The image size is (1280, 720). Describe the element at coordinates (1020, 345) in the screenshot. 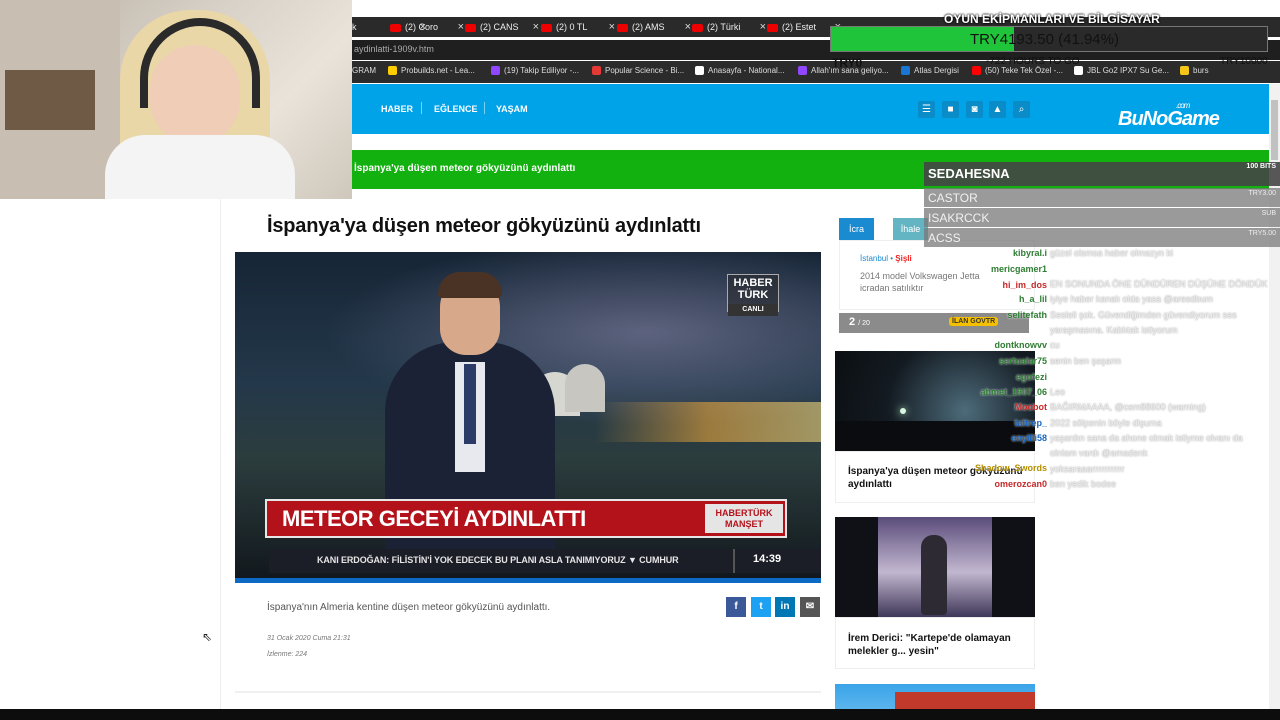

I see `chat-username: dontknowvv` at that location.